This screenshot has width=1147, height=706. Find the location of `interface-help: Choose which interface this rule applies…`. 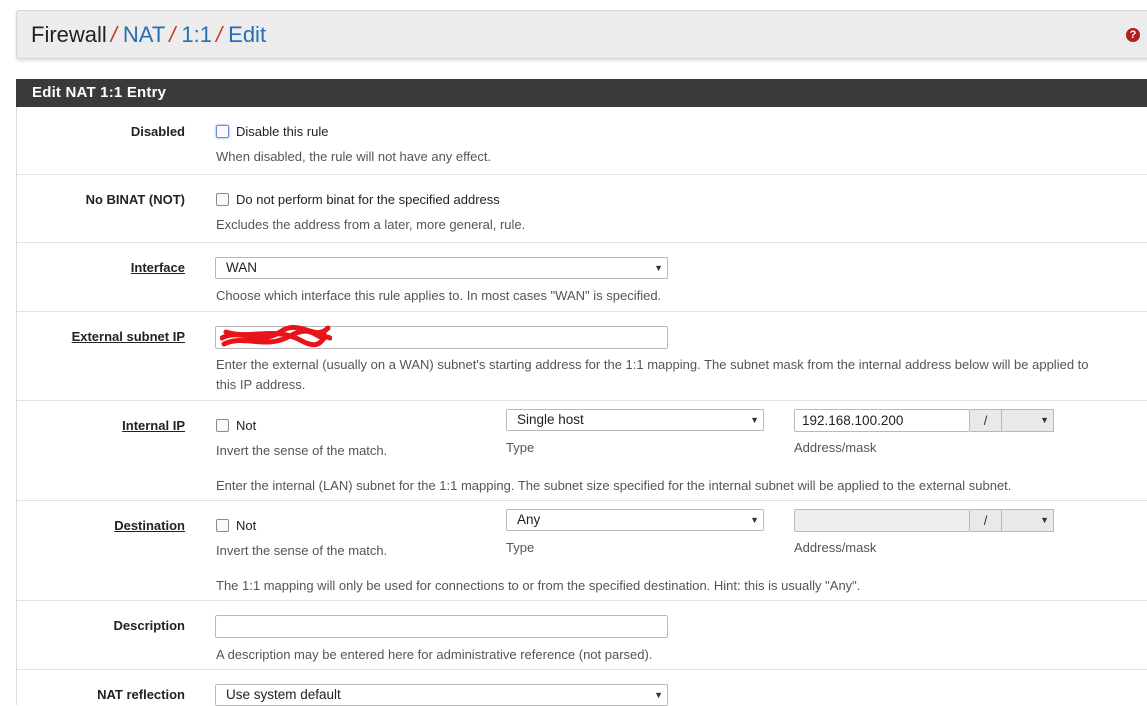

interface-help: Choose which interface this rule applies… is located at coordinates (439, 295).